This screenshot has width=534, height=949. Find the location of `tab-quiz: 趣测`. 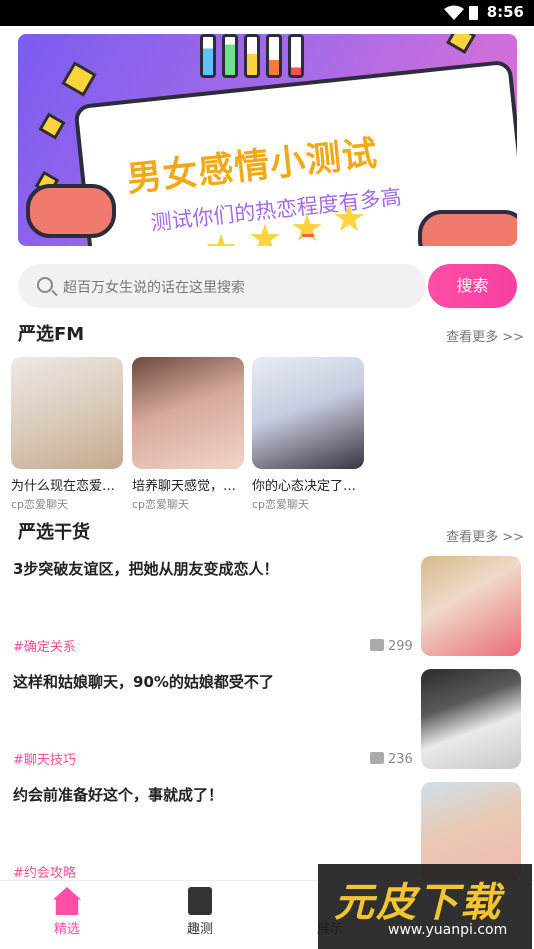

tab-quiz: 趣测 is located at coordinates (200, 912).